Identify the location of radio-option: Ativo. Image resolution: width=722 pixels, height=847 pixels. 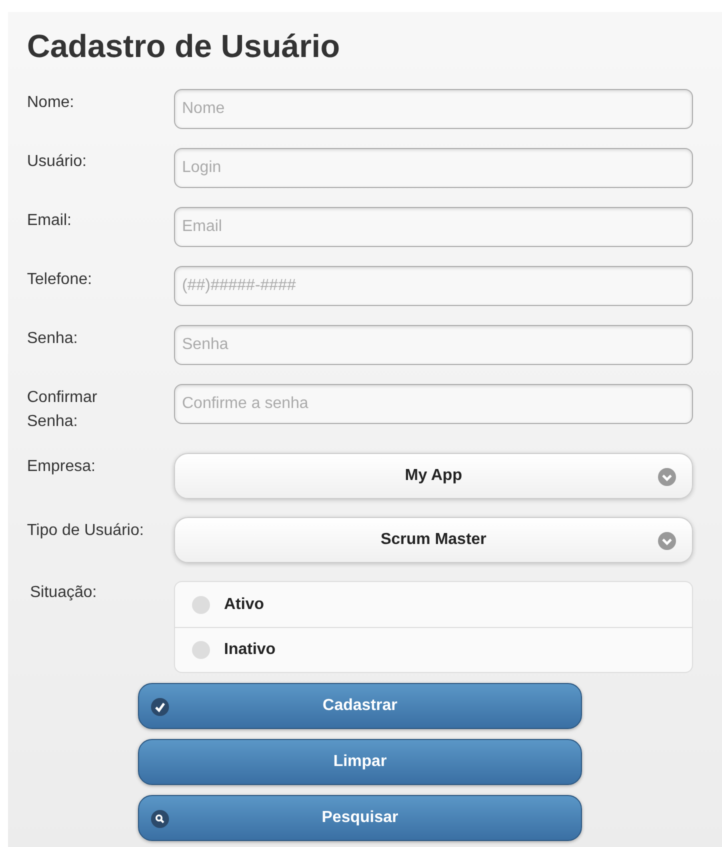
(433, 604).